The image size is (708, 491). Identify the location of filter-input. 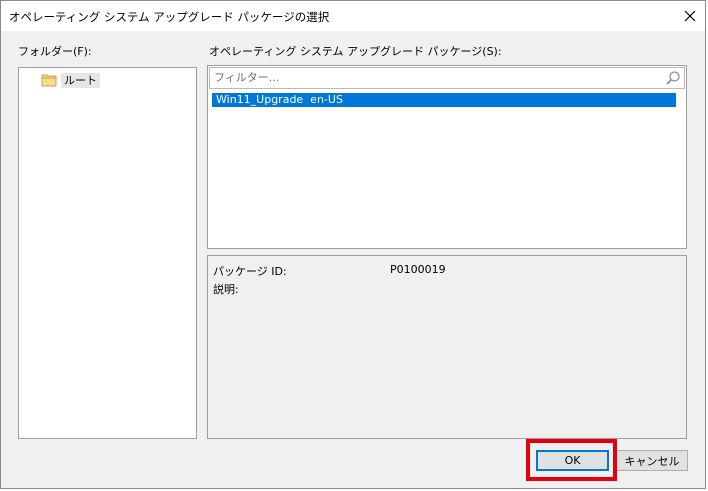
(439, 77).